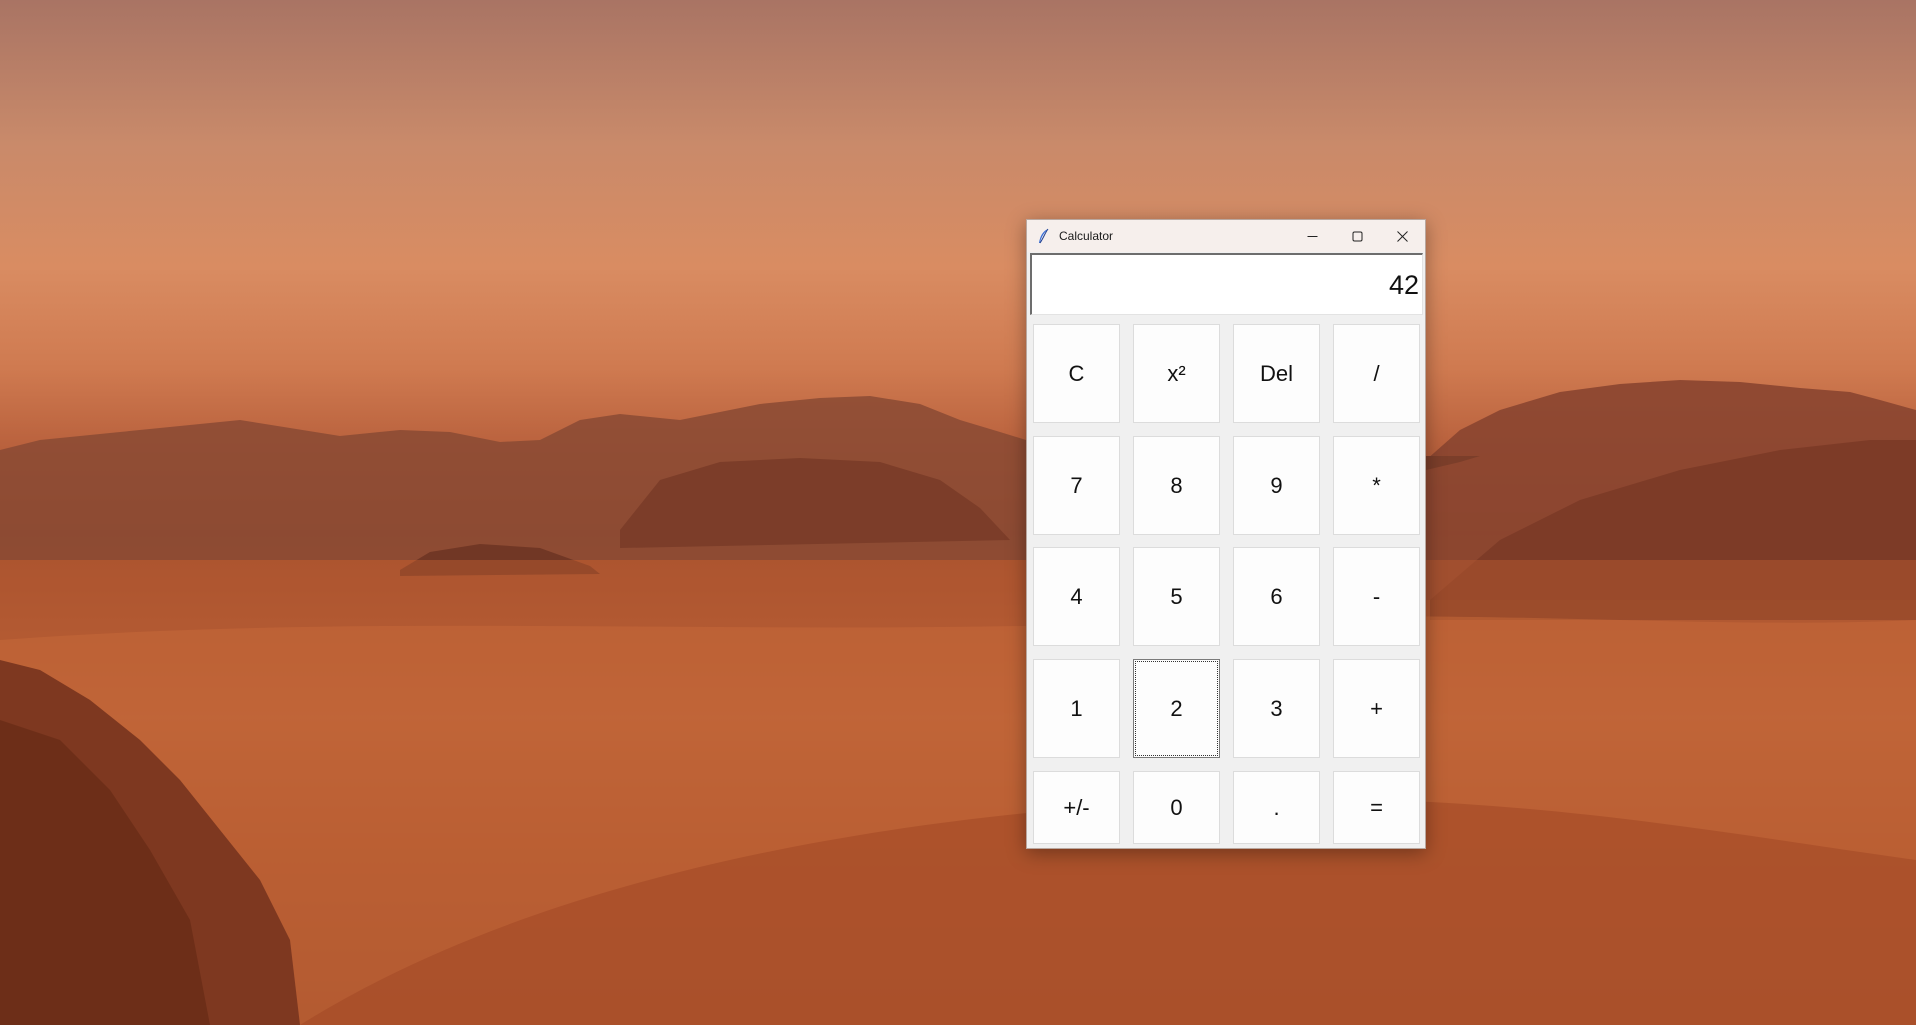 This screenshot has height=1025, width=1916. I want to click on key-2: 2, so click(1176, 708).